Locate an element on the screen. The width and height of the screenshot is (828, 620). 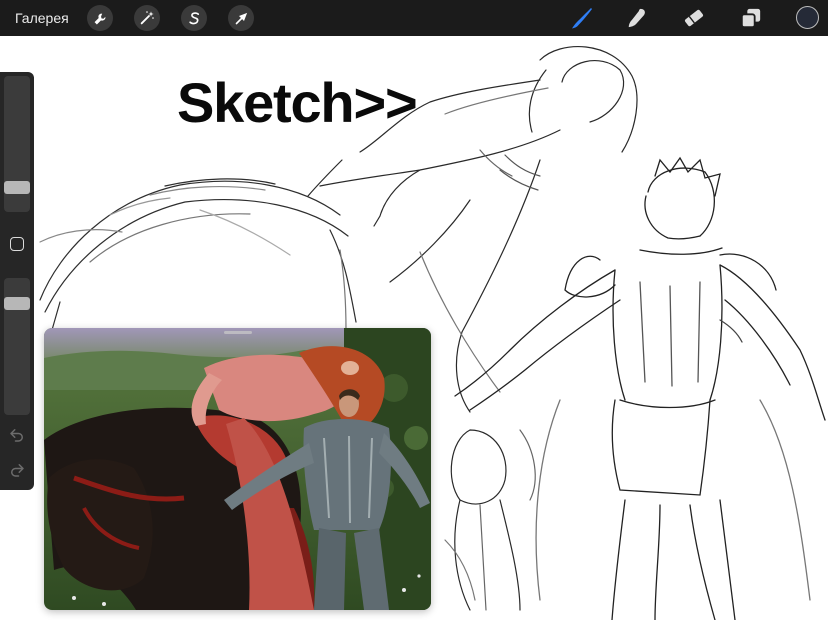
selection-icon is located at coordinates (193, 17).